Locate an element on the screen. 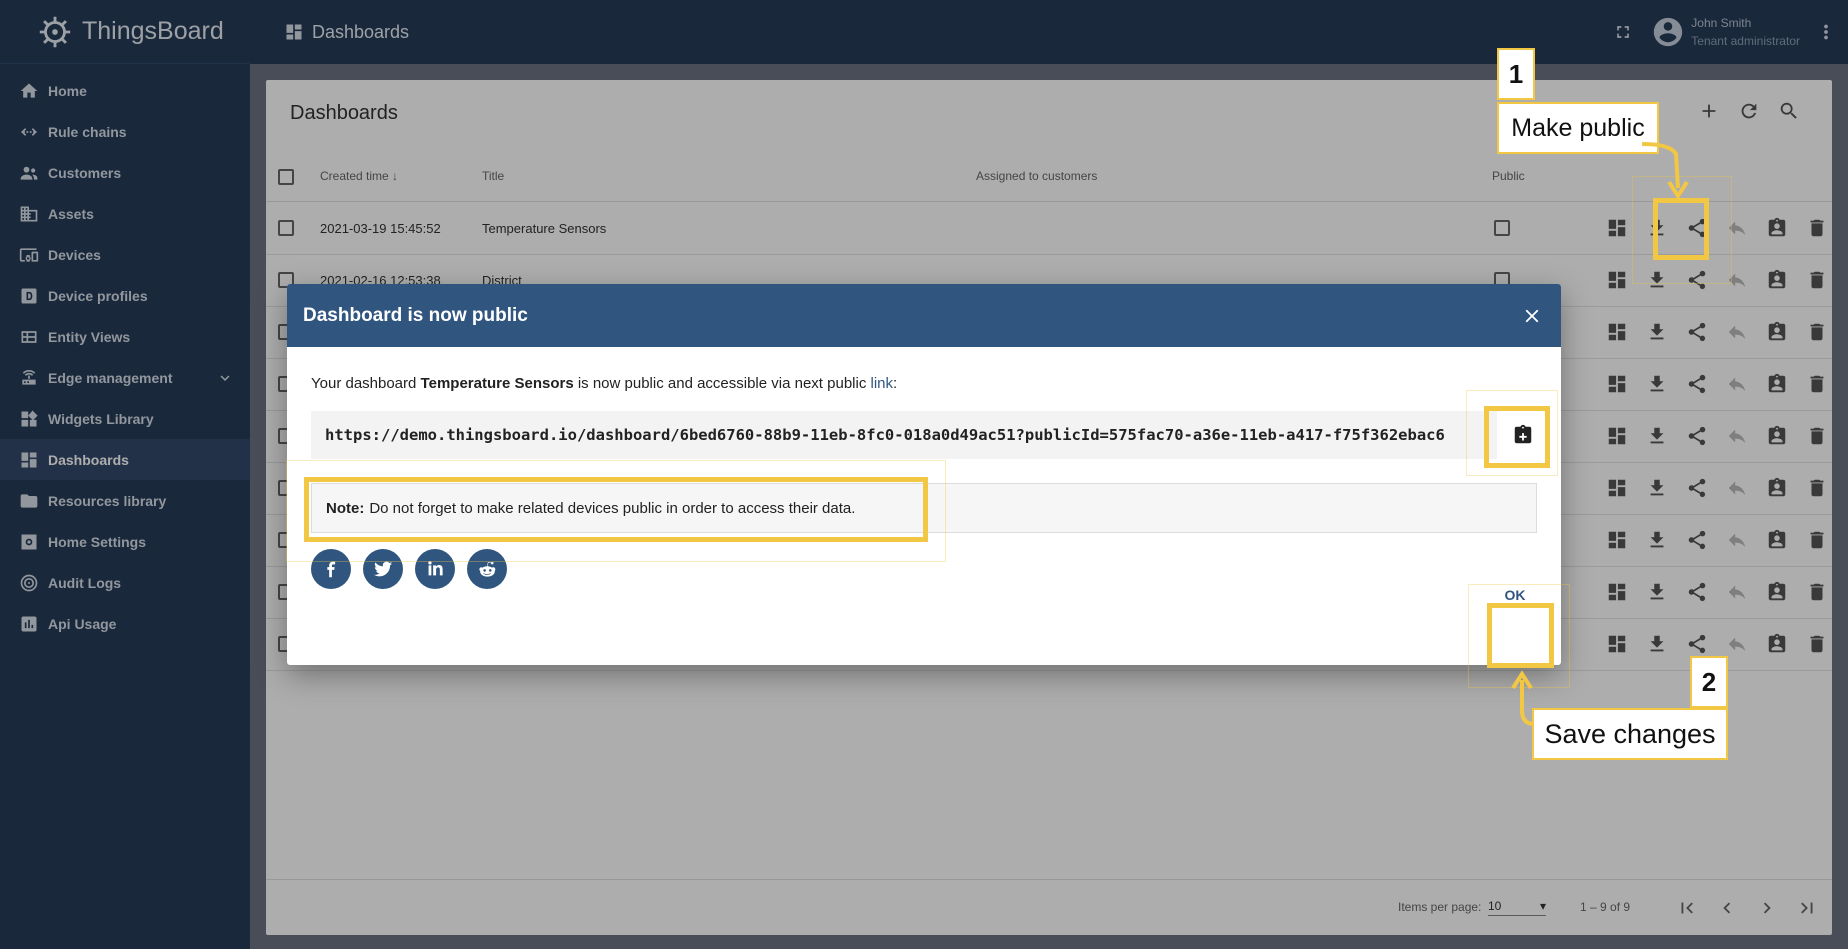 The height and width of the screenshot is (949, 1848). annotation-highlight-note is located at coordinates (616, 509).